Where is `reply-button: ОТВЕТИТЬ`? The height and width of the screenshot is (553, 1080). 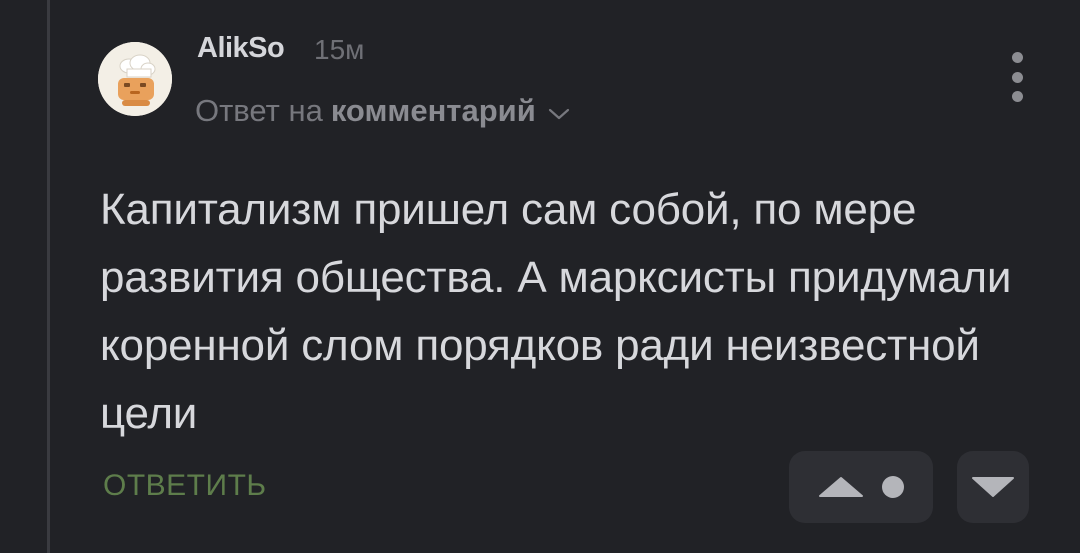
reply-button: ОТВЕТИТЬ is located at coordinates (185, 486).